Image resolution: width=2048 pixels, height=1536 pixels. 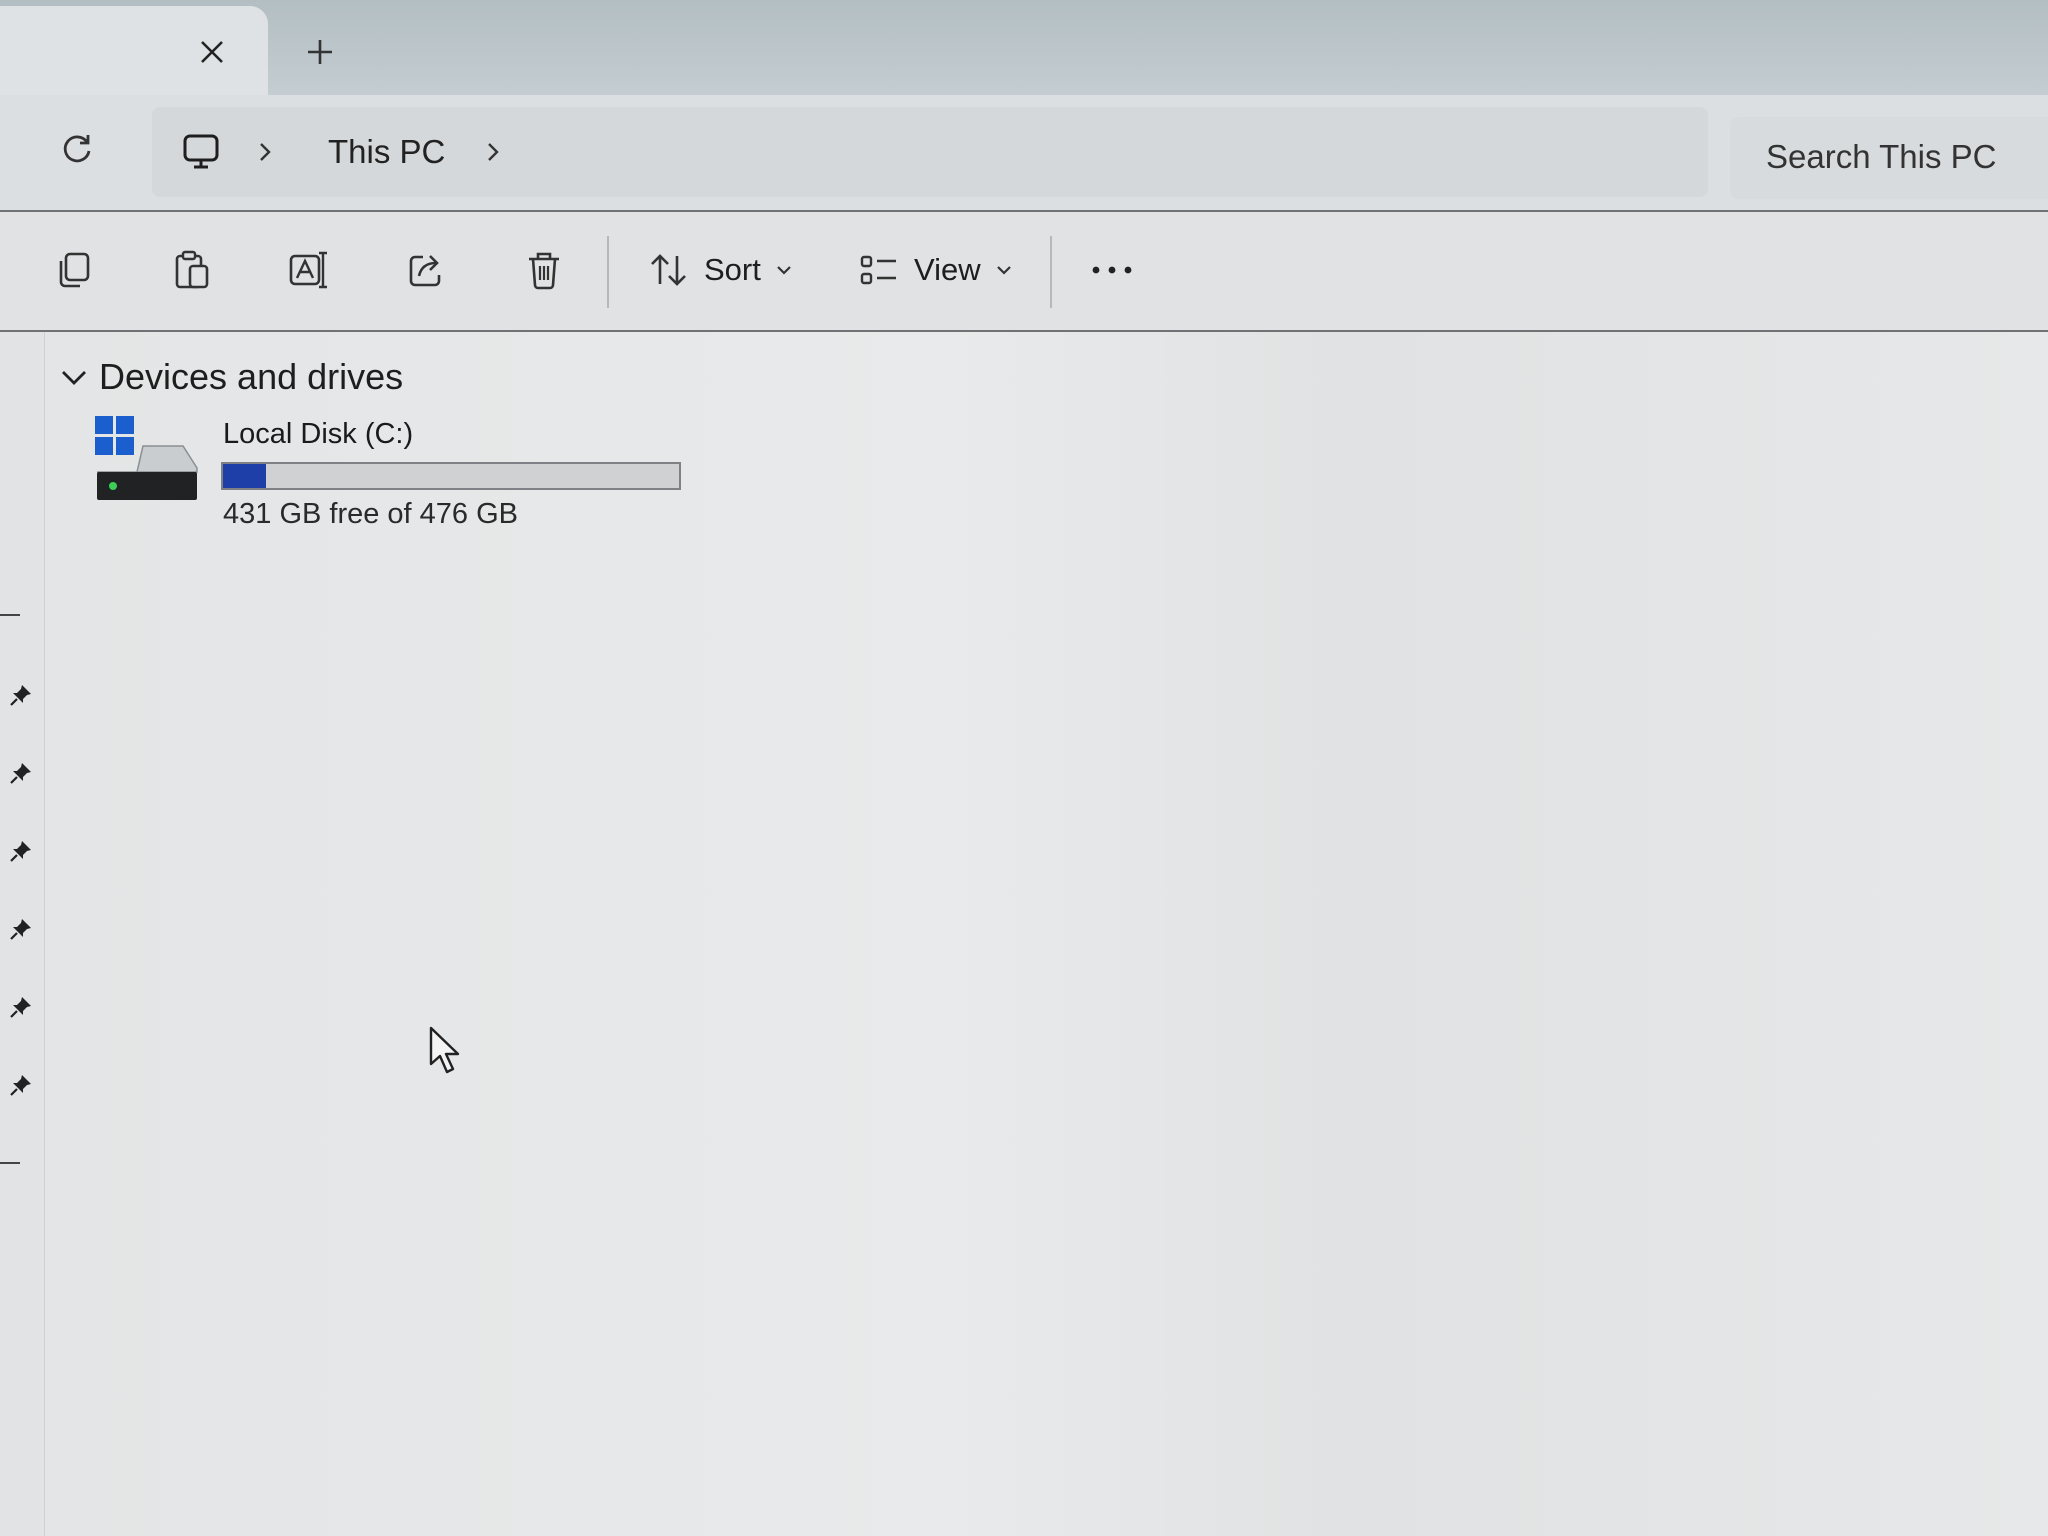 I want to click on drive-item-local-disk-c: Local Disk (C:) 431 GB free of 476 GB, so click(x=423, y=479).